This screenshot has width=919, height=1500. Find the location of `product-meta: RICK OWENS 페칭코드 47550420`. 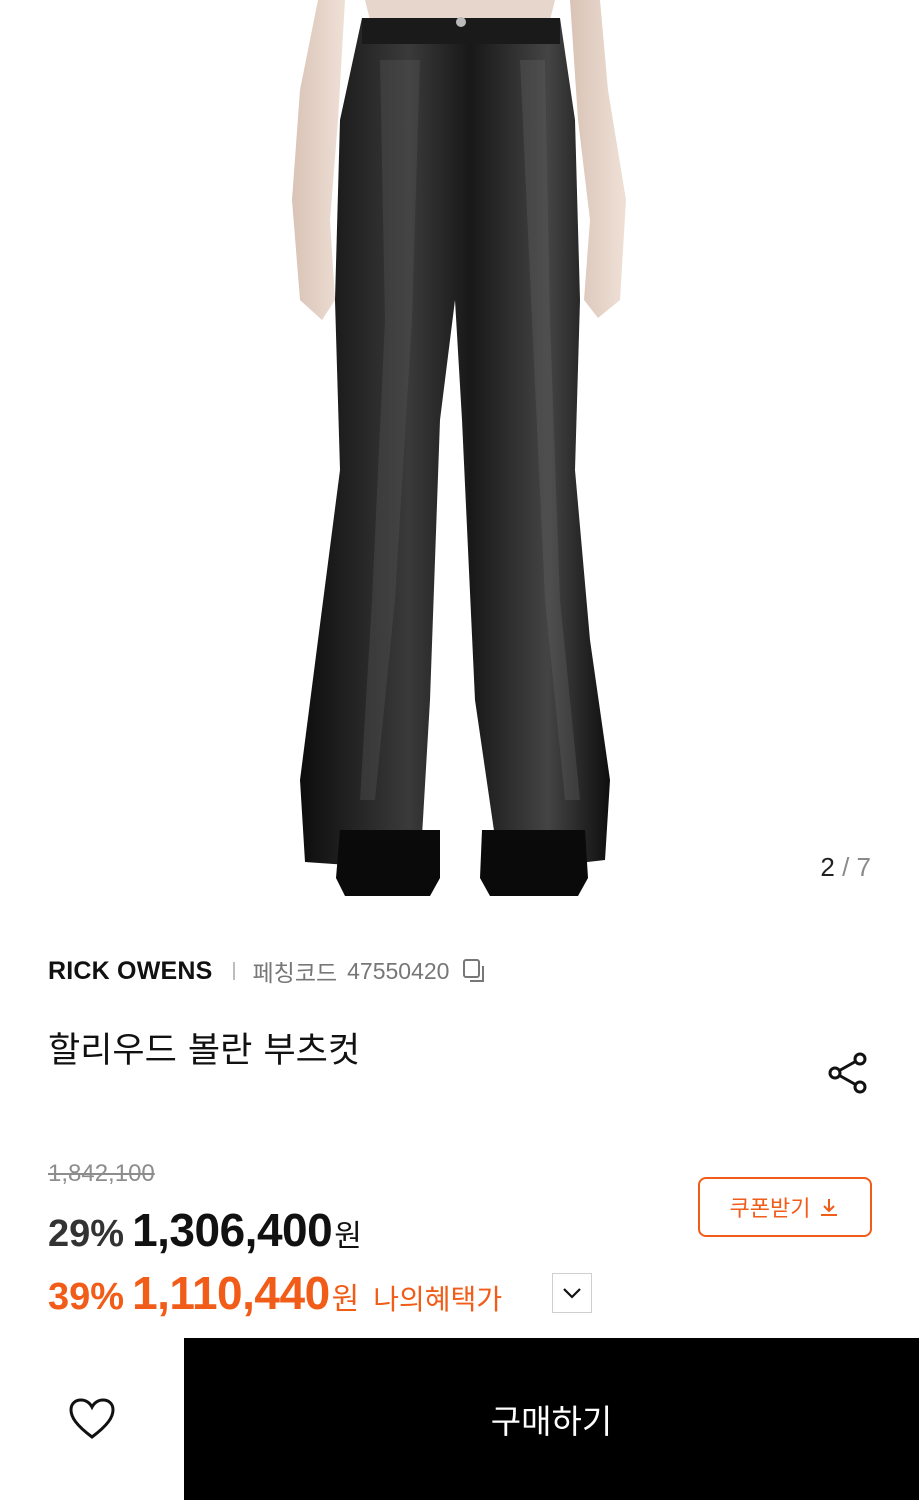

product-meta: RICK OWENS 페칭코드 47550420 is located at coordinates (268, 971).